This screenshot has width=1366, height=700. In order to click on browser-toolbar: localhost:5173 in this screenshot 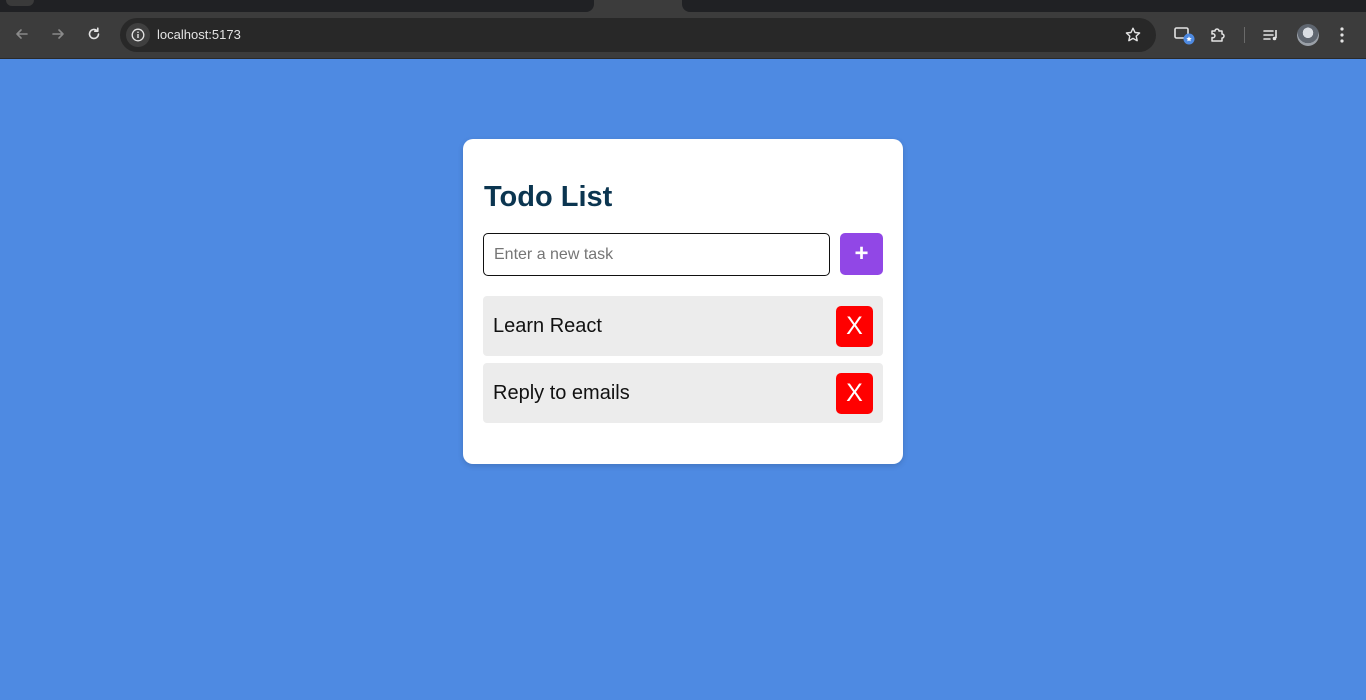, I will do `click(683, 35)`.